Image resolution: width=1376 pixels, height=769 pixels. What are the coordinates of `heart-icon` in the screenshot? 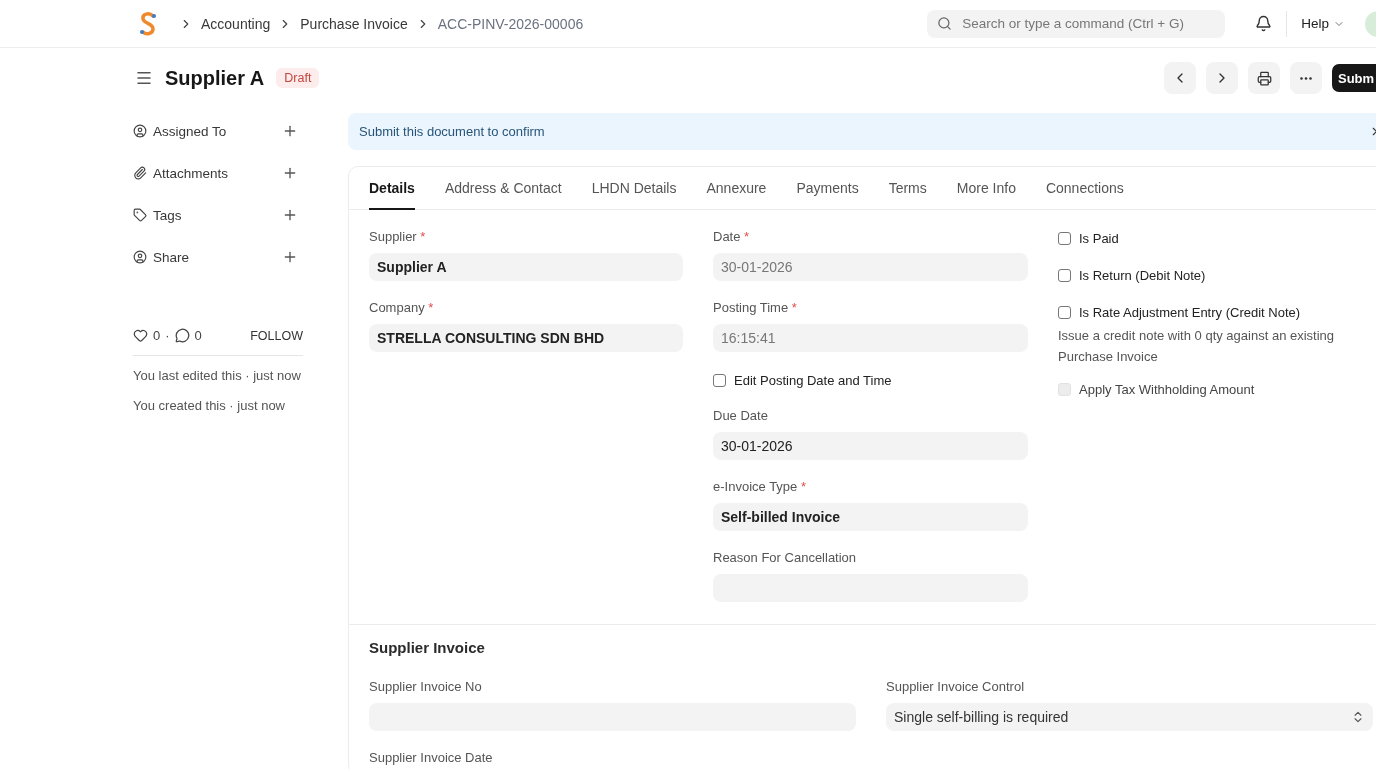 It's located at (140, 335).